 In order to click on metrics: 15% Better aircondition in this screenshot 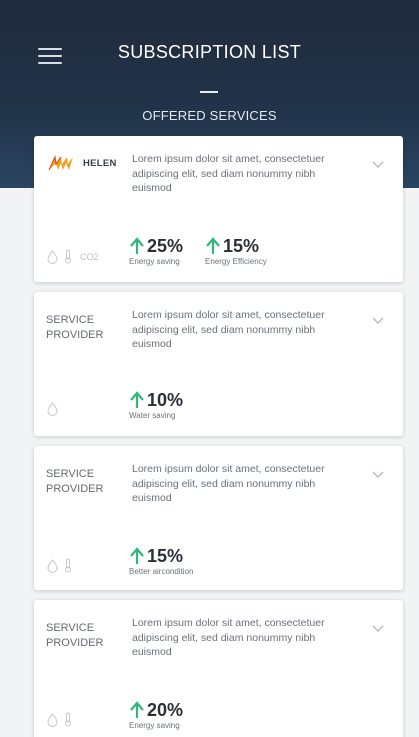, I will do `click(161, 561)`.